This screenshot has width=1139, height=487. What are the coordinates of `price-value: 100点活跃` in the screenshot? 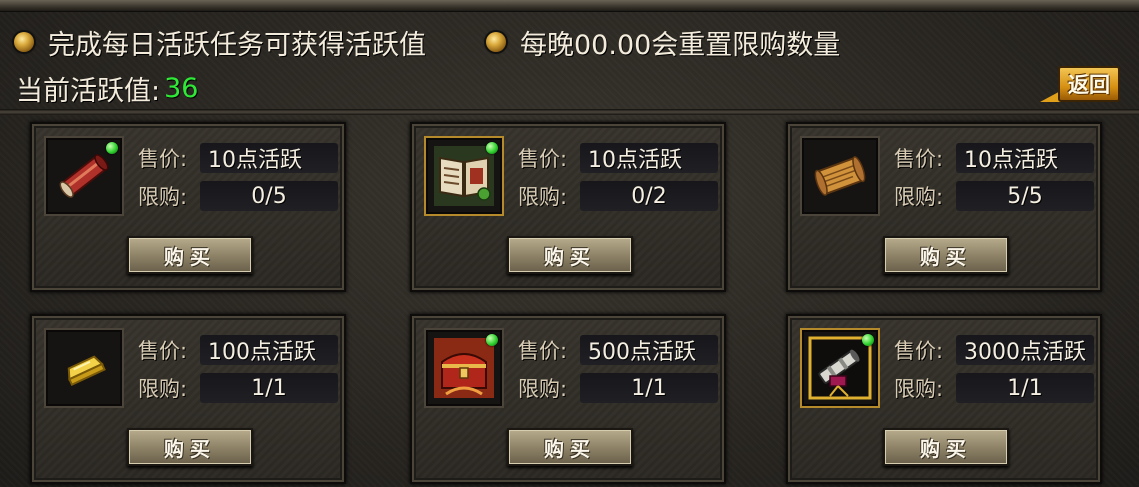 It's located at (269, 350).